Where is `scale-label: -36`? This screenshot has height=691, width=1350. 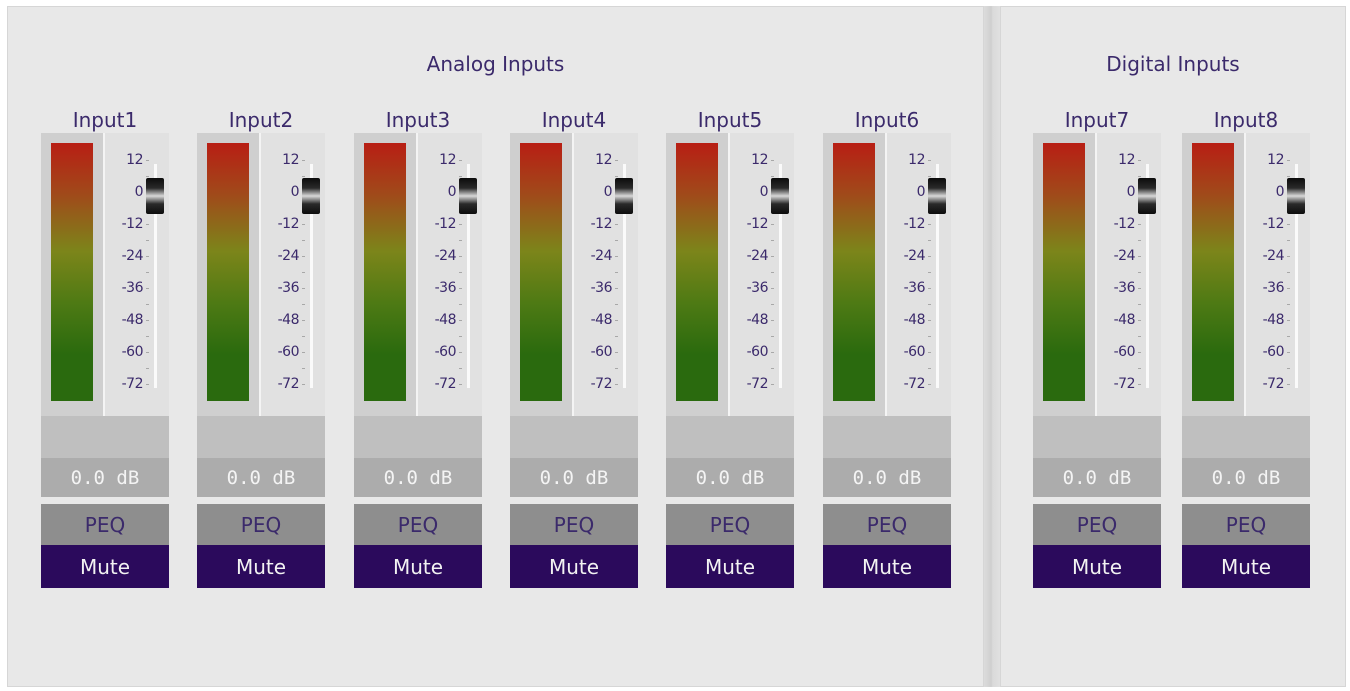
scale-label: -36 is located at coordinates (757, 288).